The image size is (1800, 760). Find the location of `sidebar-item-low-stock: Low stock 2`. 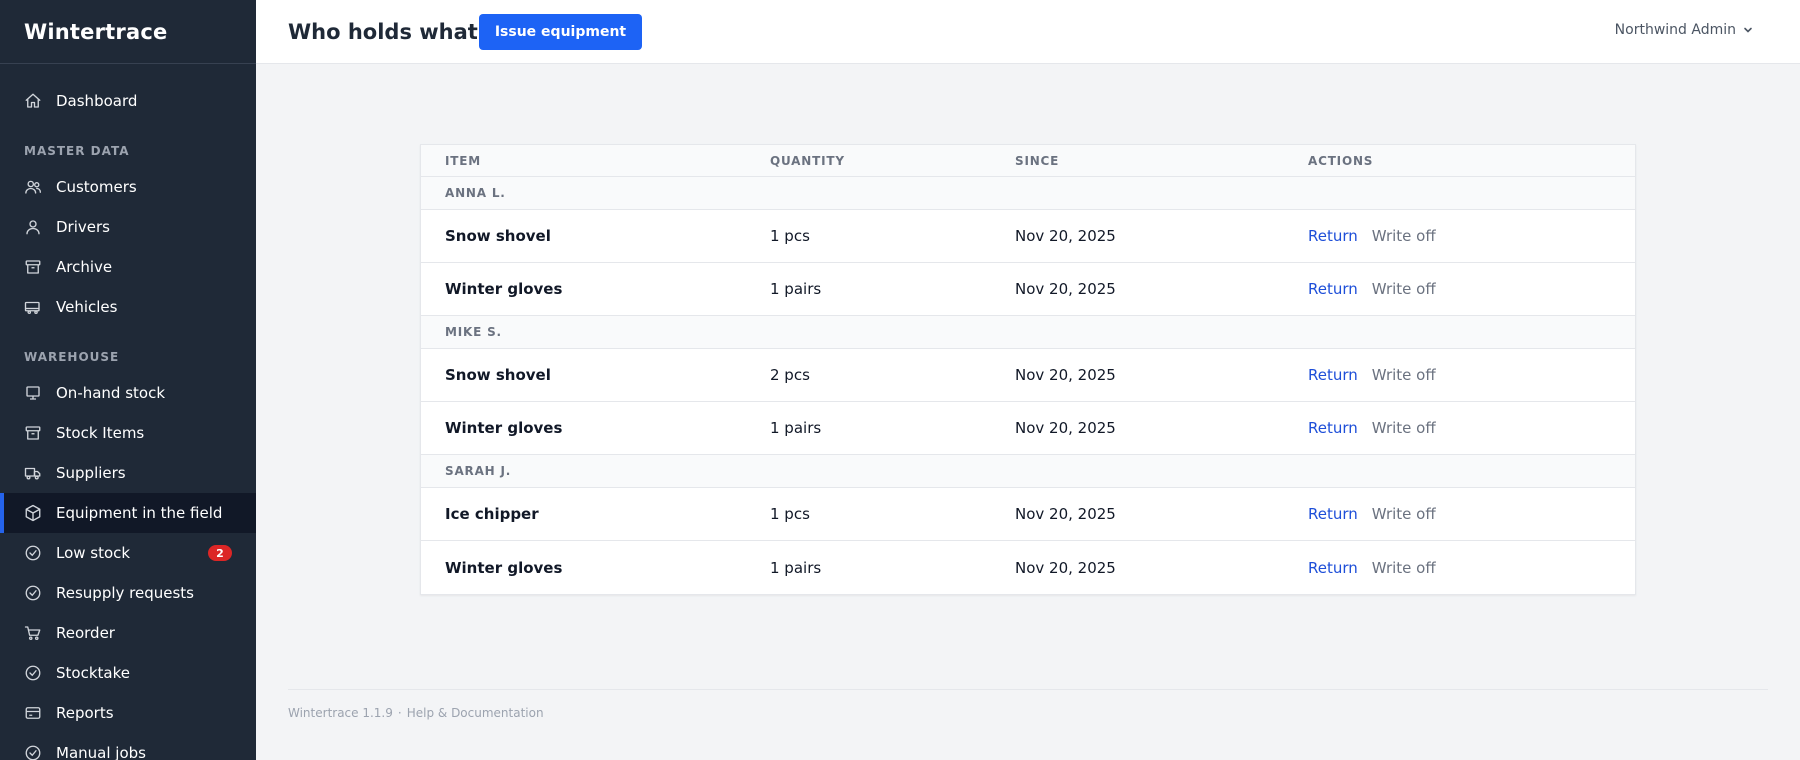

sidebar-item-low-stock: Low stock 2 is located at coordinates (128, 553).